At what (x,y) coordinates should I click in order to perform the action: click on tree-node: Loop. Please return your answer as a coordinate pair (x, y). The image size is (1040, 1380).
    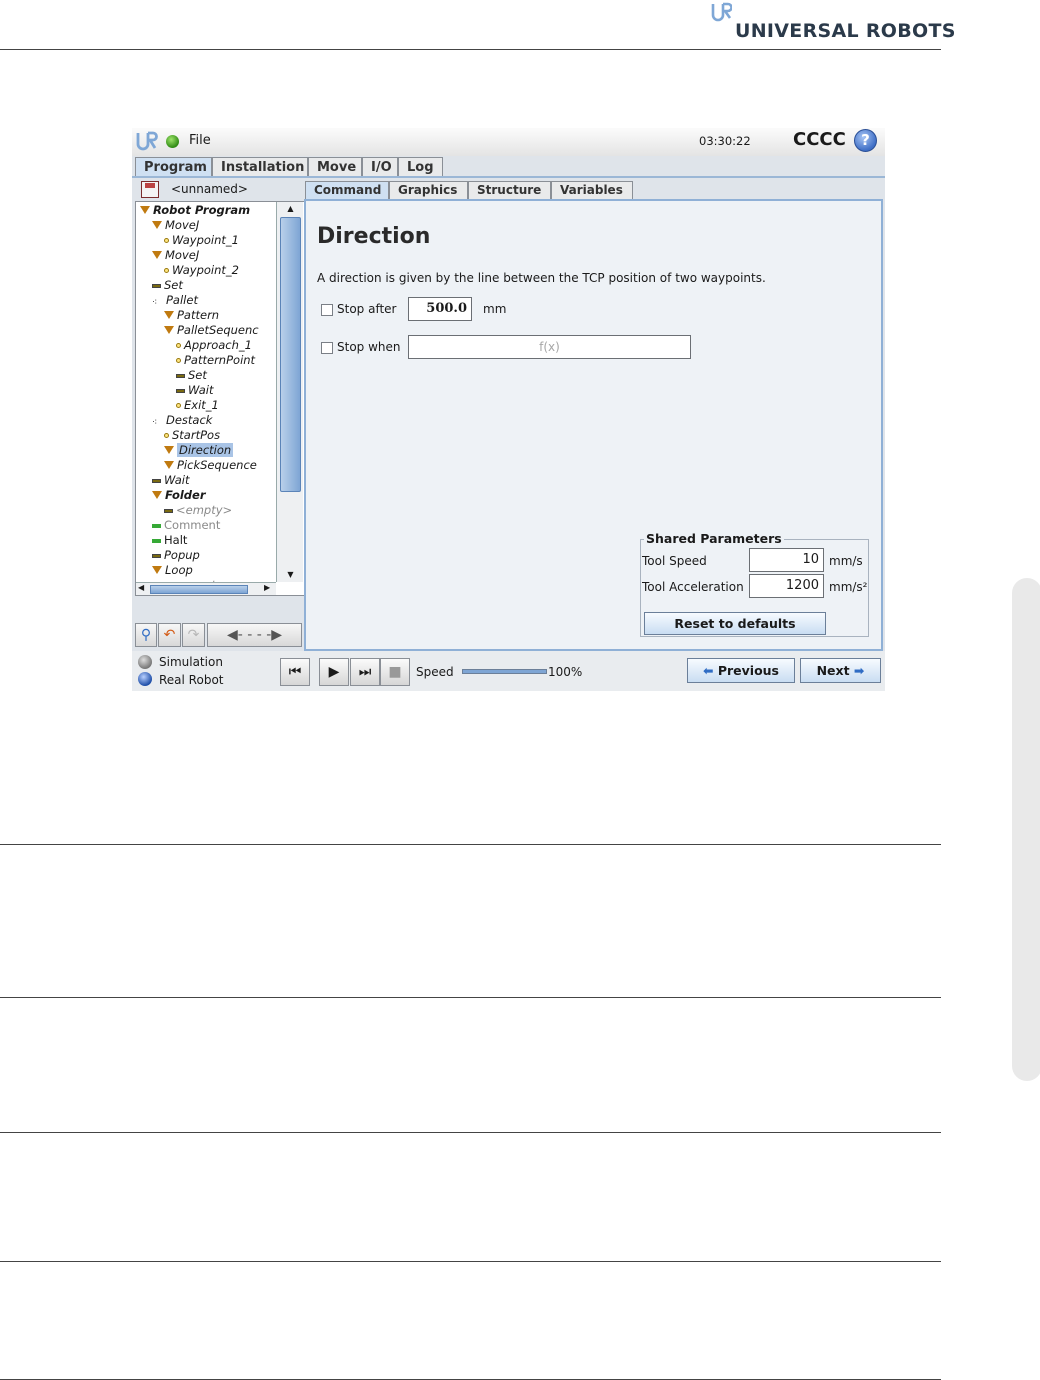
    Looking at the image, I should click on (172, 570).